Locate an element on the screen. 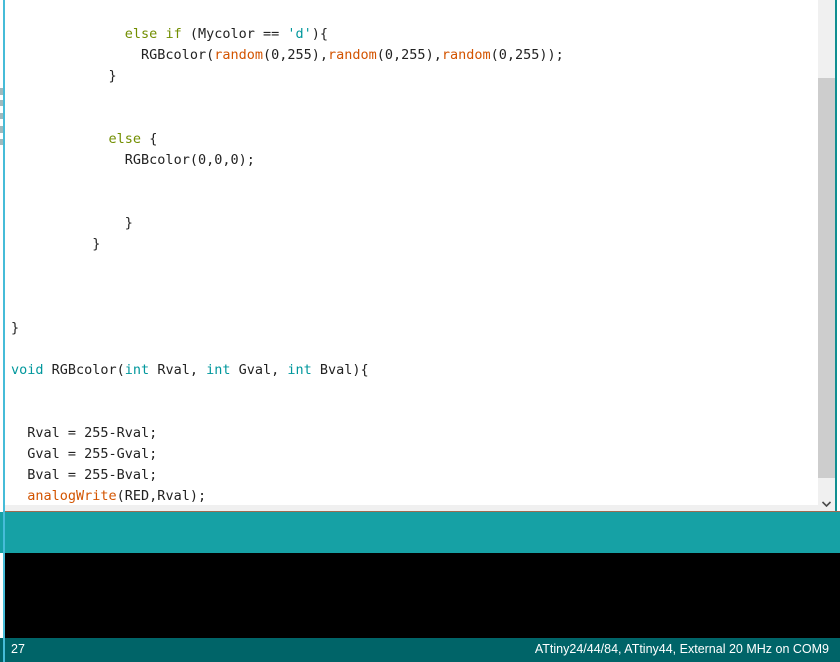  code-token: Gval, is located at coordinates (259, 370).